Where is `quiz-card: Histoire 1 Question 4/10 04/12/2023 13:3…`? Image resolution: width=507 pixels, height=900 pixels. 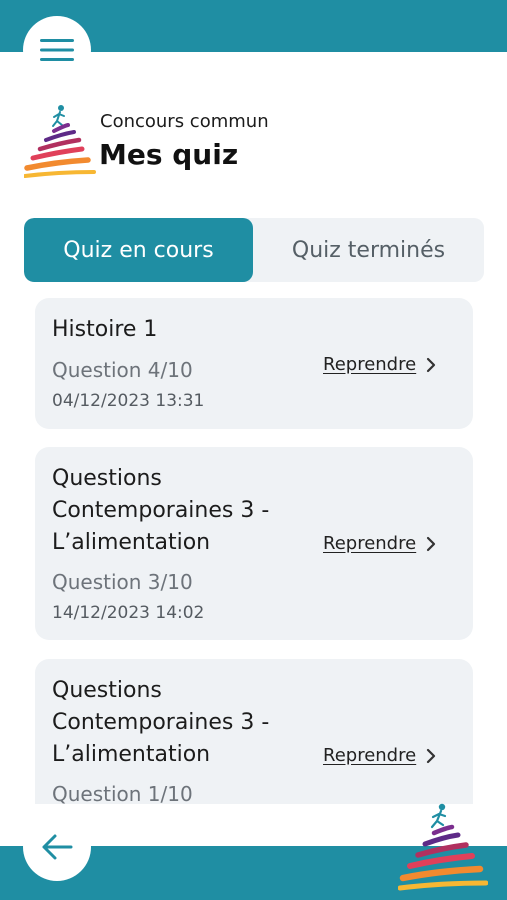
quiz-card: Histoire 1 Question 4/10 04/12/2023 13:3… is located at coordinates (254, 363).